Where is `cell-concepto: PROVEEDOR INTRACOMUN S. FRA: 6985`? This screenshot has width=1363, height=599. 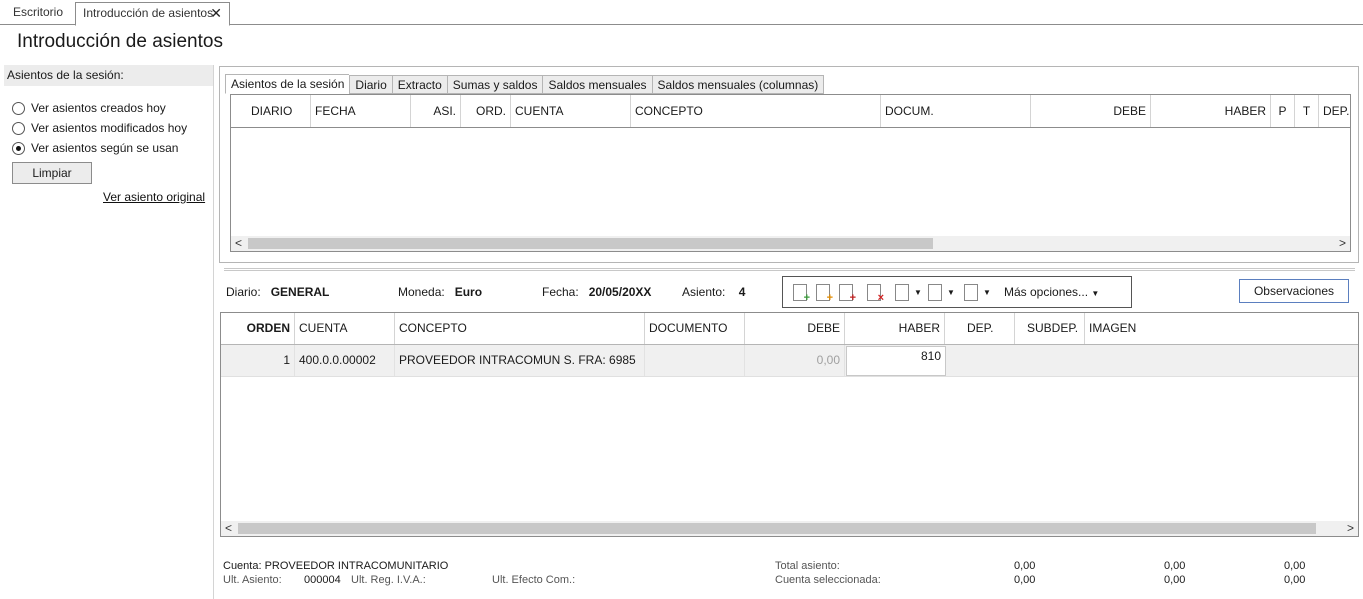 cell-concepto: PROVEEDOR INTRACOMUN S. FRA: 6985 is located at coordinates (520, 360).